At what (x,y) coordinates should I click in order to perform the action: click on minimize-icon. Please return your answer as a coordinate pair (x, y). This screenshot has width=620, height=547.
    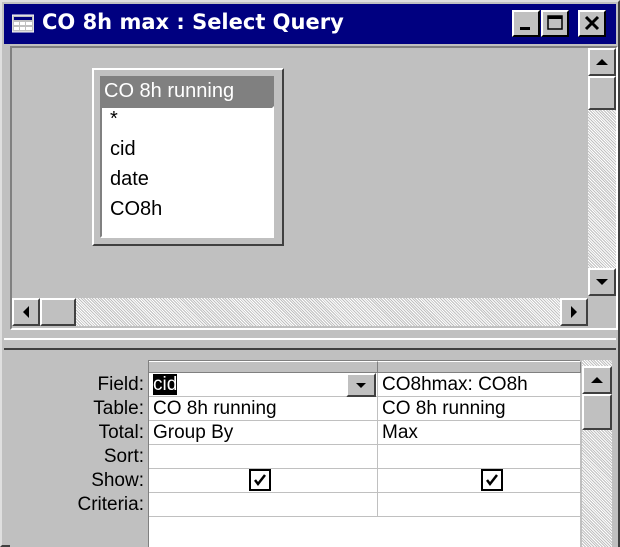
    Looking at the image, I should click on (525, 28).